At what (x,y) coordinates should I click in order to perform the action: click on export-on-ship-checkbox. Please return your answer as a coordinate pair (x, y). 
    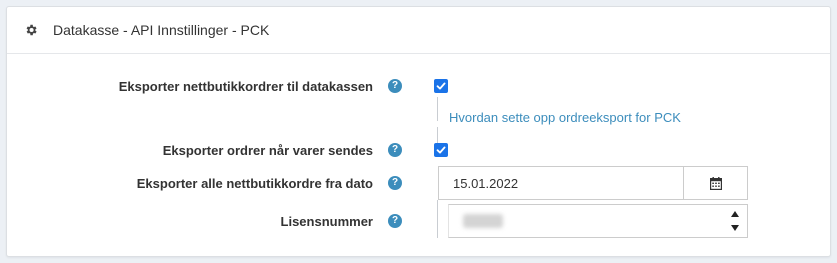
    Looking at the image, I should click on (441, 150).